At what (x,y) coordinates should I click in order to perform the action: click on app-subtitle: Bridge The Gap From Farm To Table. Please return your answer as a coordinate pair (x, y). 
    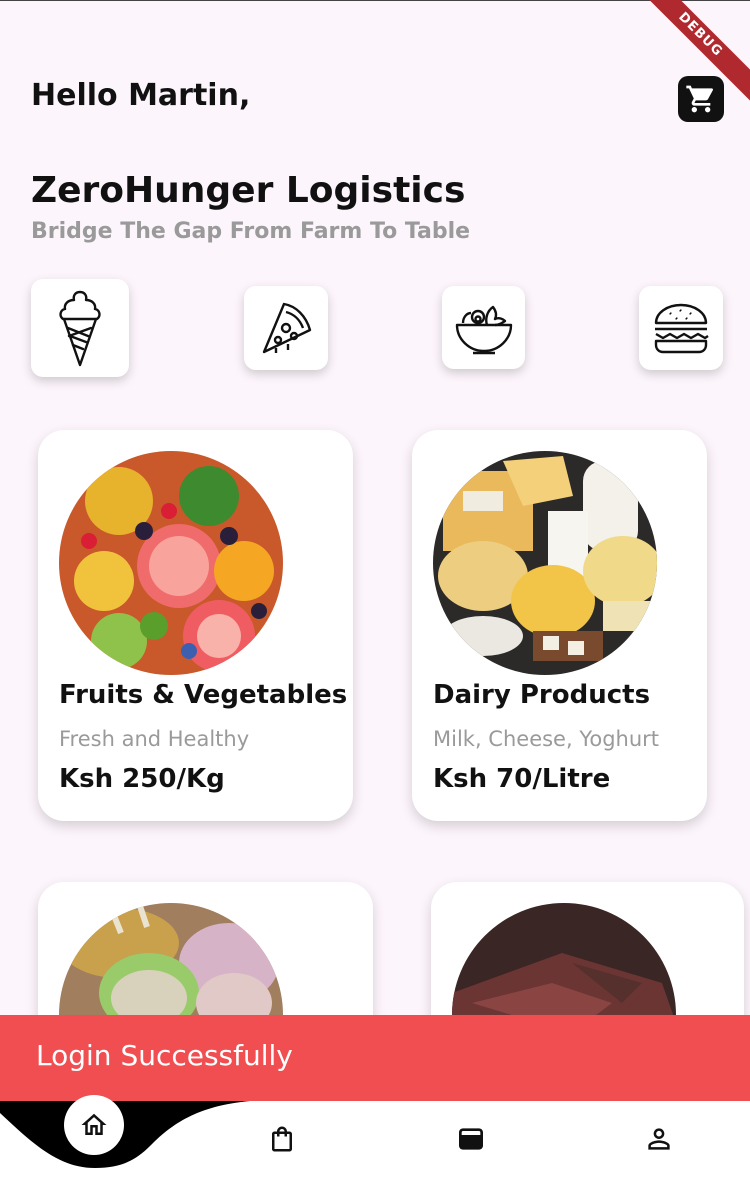
    Looking at the image, I should click on (251, 231).